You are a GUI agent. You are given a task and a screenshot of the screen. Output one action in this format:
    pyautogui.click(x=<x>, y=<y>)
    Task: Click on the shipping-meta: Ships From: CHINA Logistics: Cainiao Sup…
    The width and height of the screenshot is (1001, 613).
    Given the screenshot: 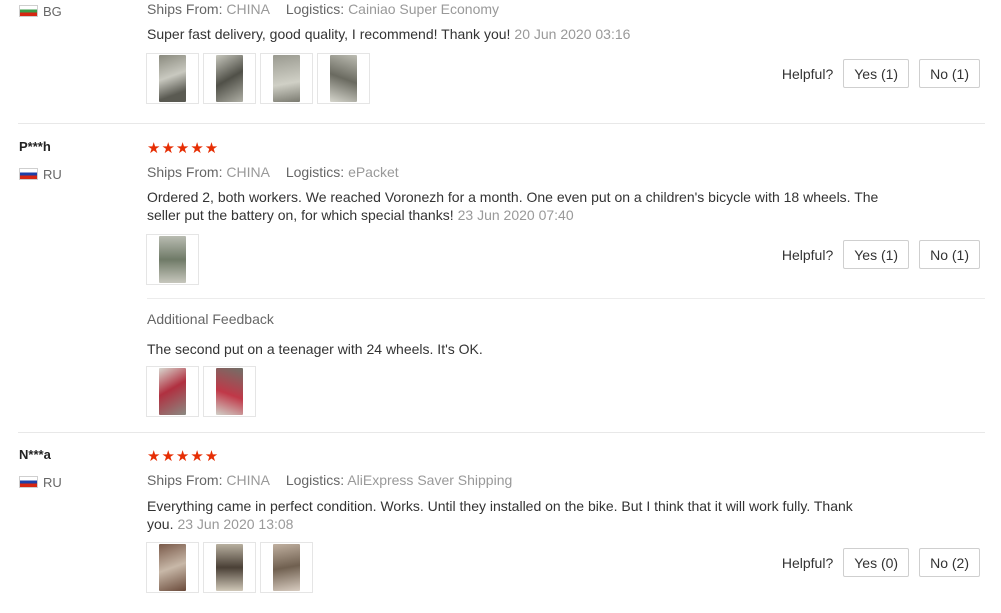 What is the action you would take?
    pyautogui.click(x=323, y=9)
    